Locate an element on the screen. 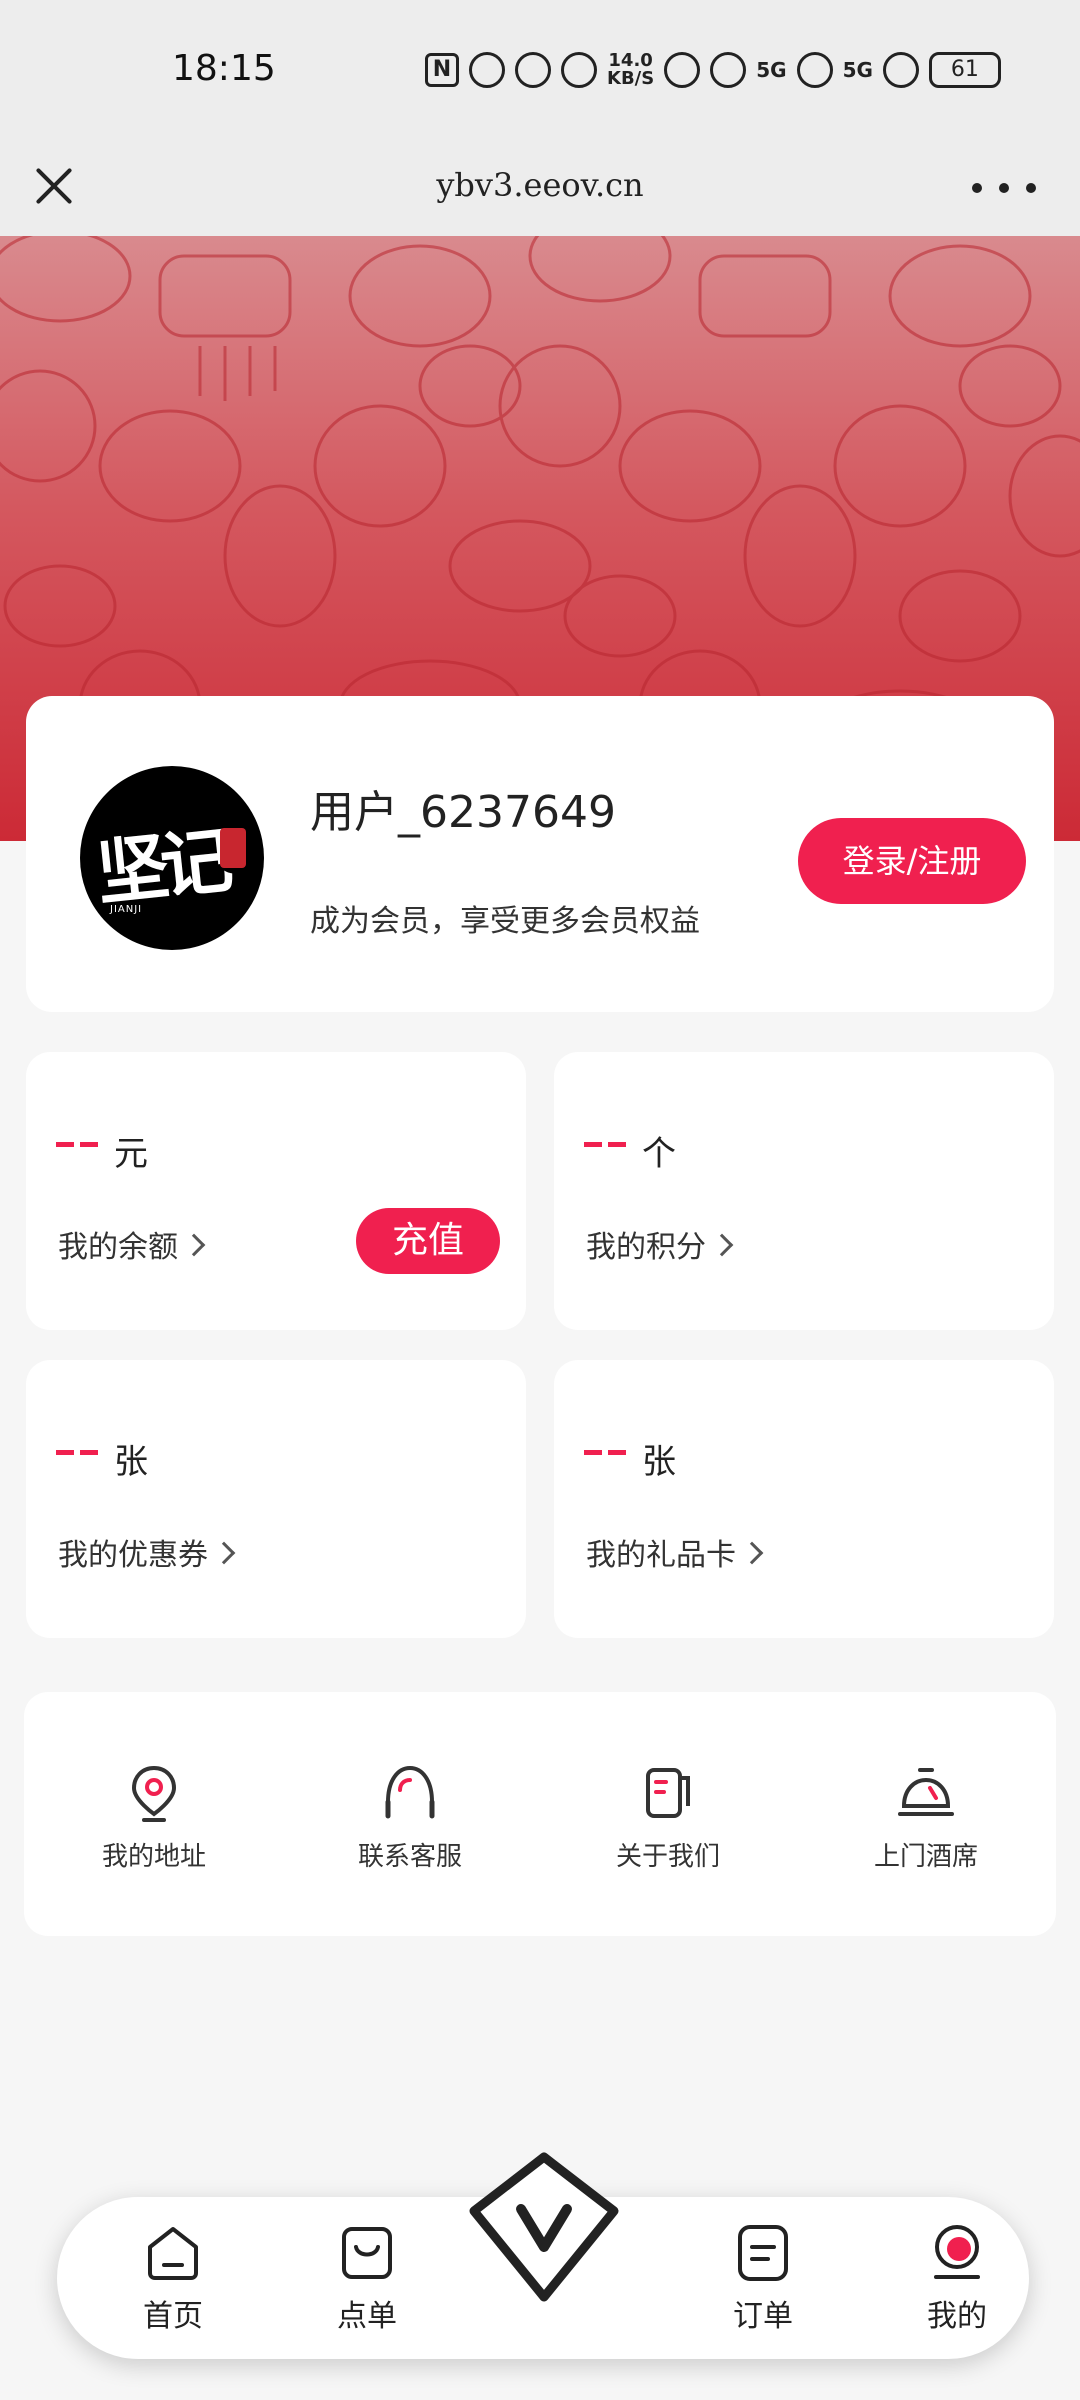 The image size is (1080, 2400). status-bar: 18:15 N 14.0 KB/S 5G 5G 61 is located at coordinates (540, 70).